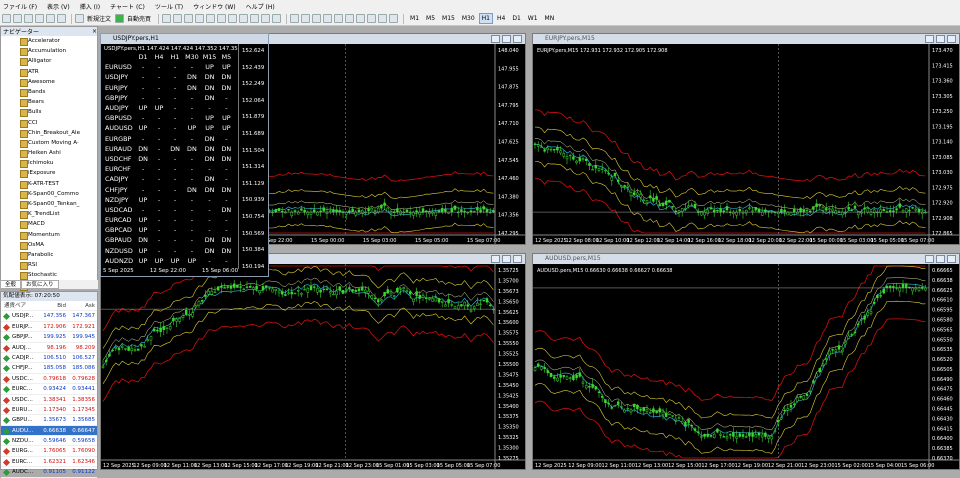 This screenshot has height=478, width=960. I want to click on vertical-line-icon, so click(317, 18).